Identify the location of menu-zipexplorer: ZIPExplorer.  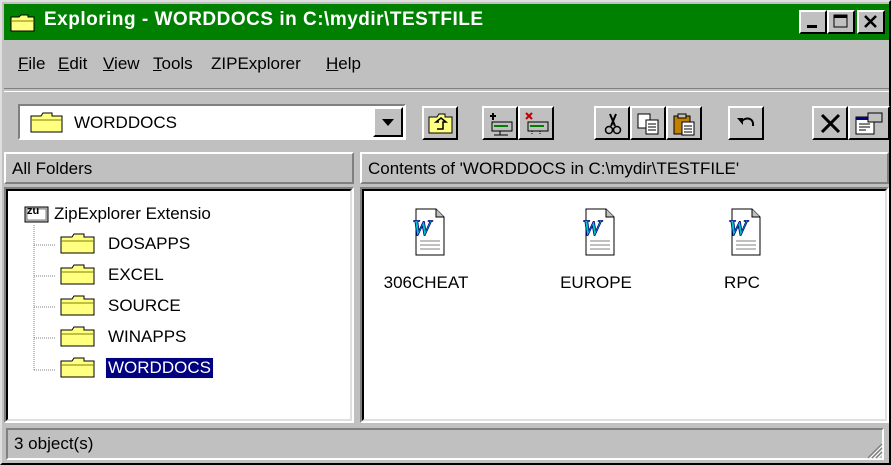
(256, 64).